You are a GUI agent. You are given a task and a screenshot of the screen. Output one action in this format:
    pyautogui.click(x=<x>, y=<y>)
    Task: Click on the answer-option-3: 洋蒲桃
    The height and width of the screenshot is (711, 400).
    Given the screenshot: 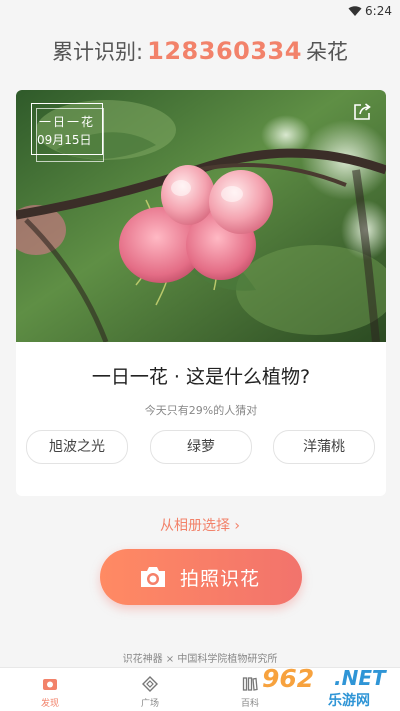 What is the action you would take?
    pyautogui.click(x=324, y=447)
    